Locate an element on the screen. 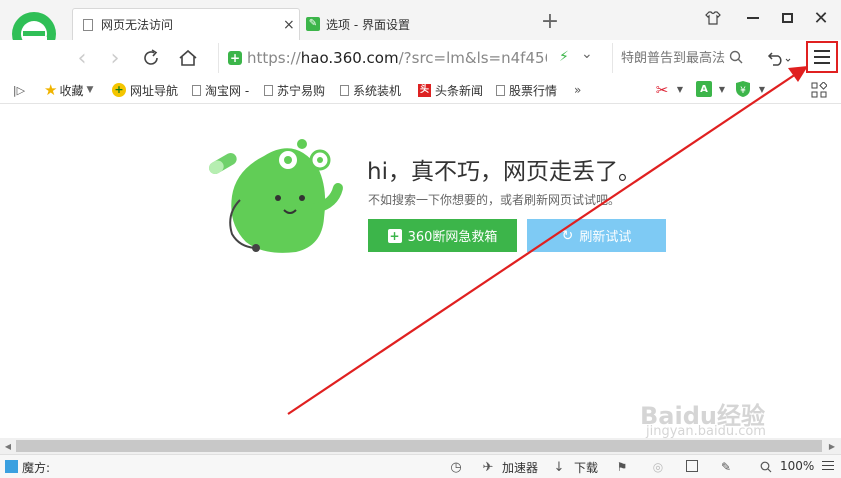 The height and width of the screenshot is (478, 841). undo-close-tab-icon is located at coordinates (779, 58).